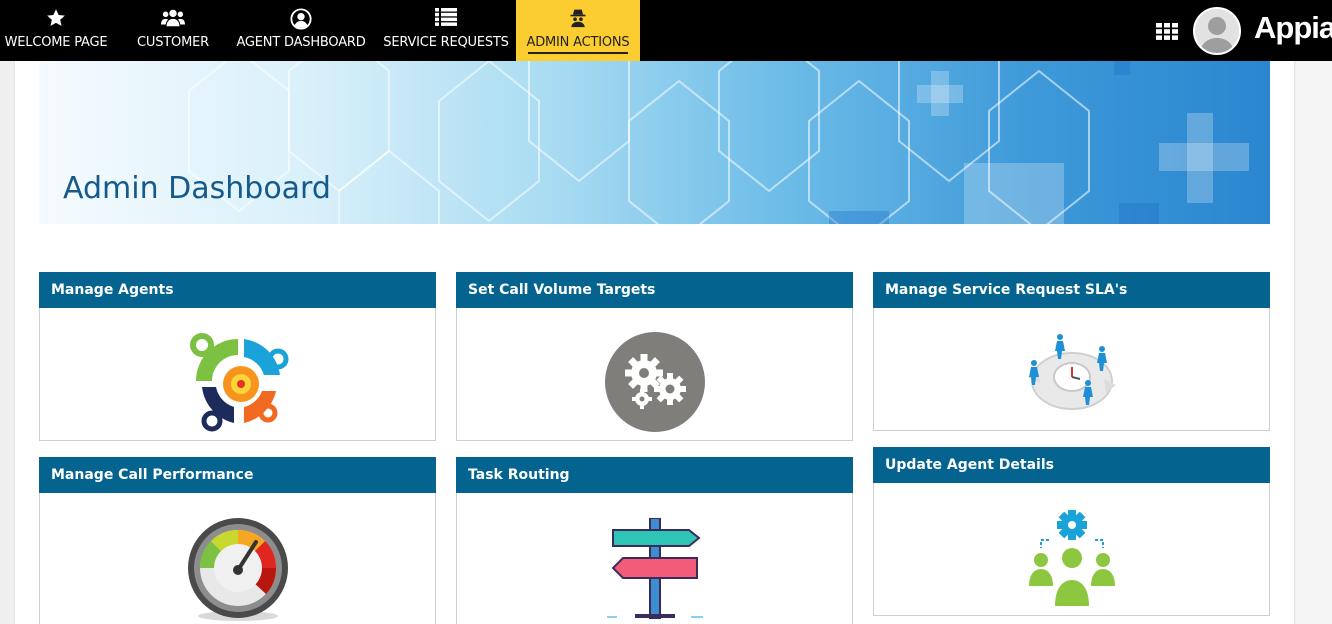  What do you see at coordinates (1293, 27) in the screenshot?
I see `brand-logo: Appian` at bounding box center [1293, 27].